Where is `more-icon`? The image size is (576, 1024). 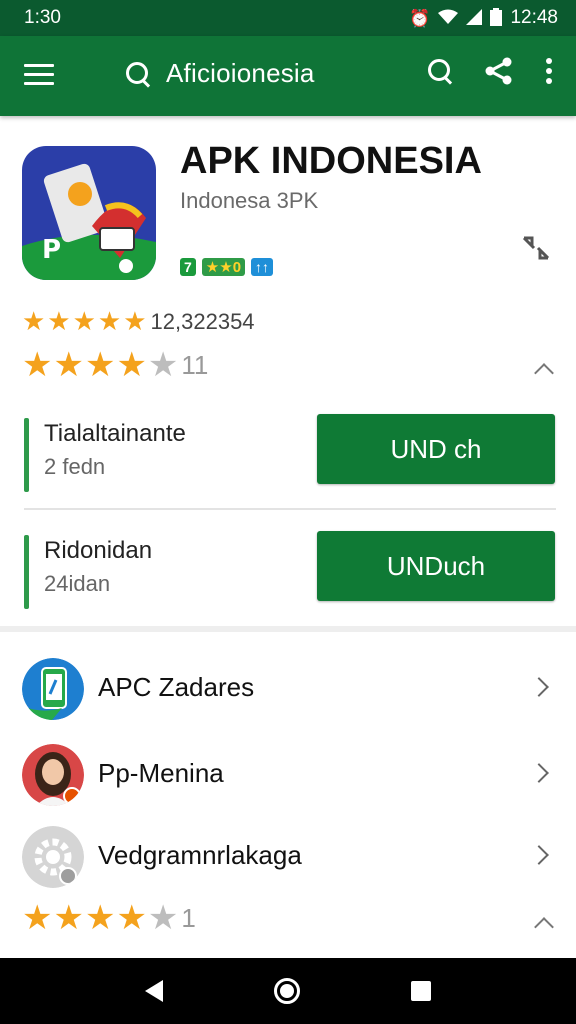
more-icon is located at coordinates (549, 71).